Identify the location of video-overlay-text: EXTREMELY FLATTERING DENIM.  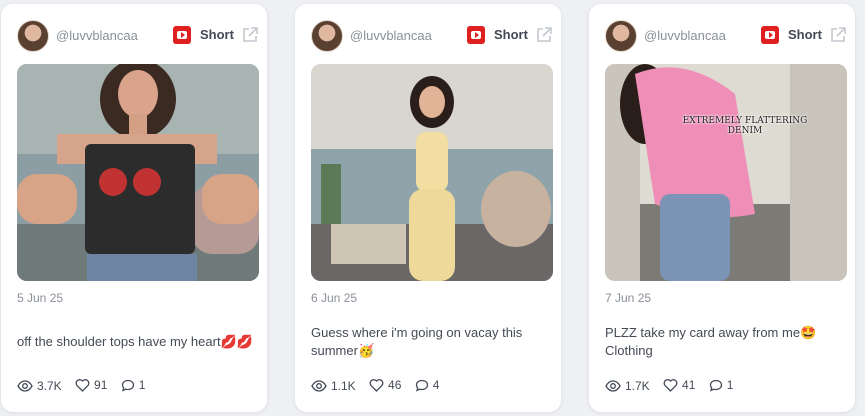
(745, 126).